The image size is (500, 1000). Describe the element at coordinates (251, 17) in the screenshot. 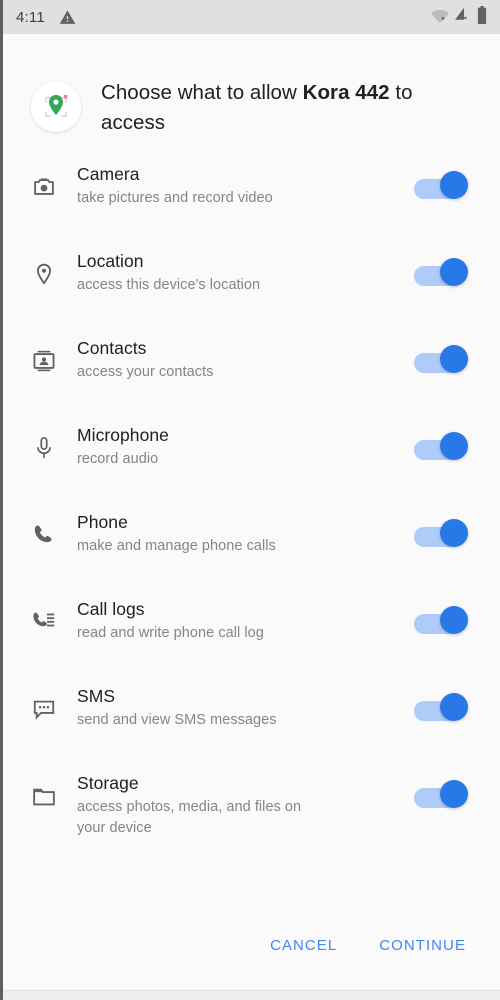

I see `status-bar: 4:11` at that location.